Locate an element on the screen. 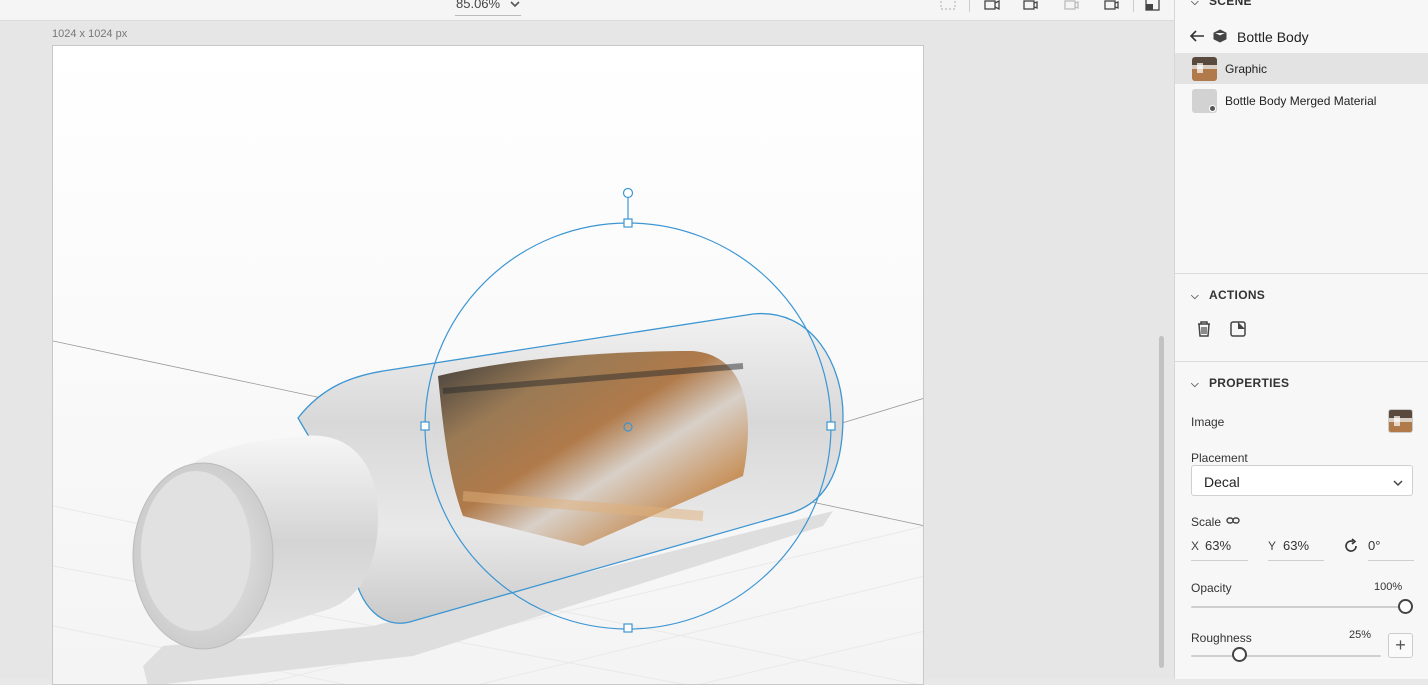 Image resolution: width=1428 pixels, height=685 pixels. scale-x-axis-label: X is located at coordinates (1195, 546).